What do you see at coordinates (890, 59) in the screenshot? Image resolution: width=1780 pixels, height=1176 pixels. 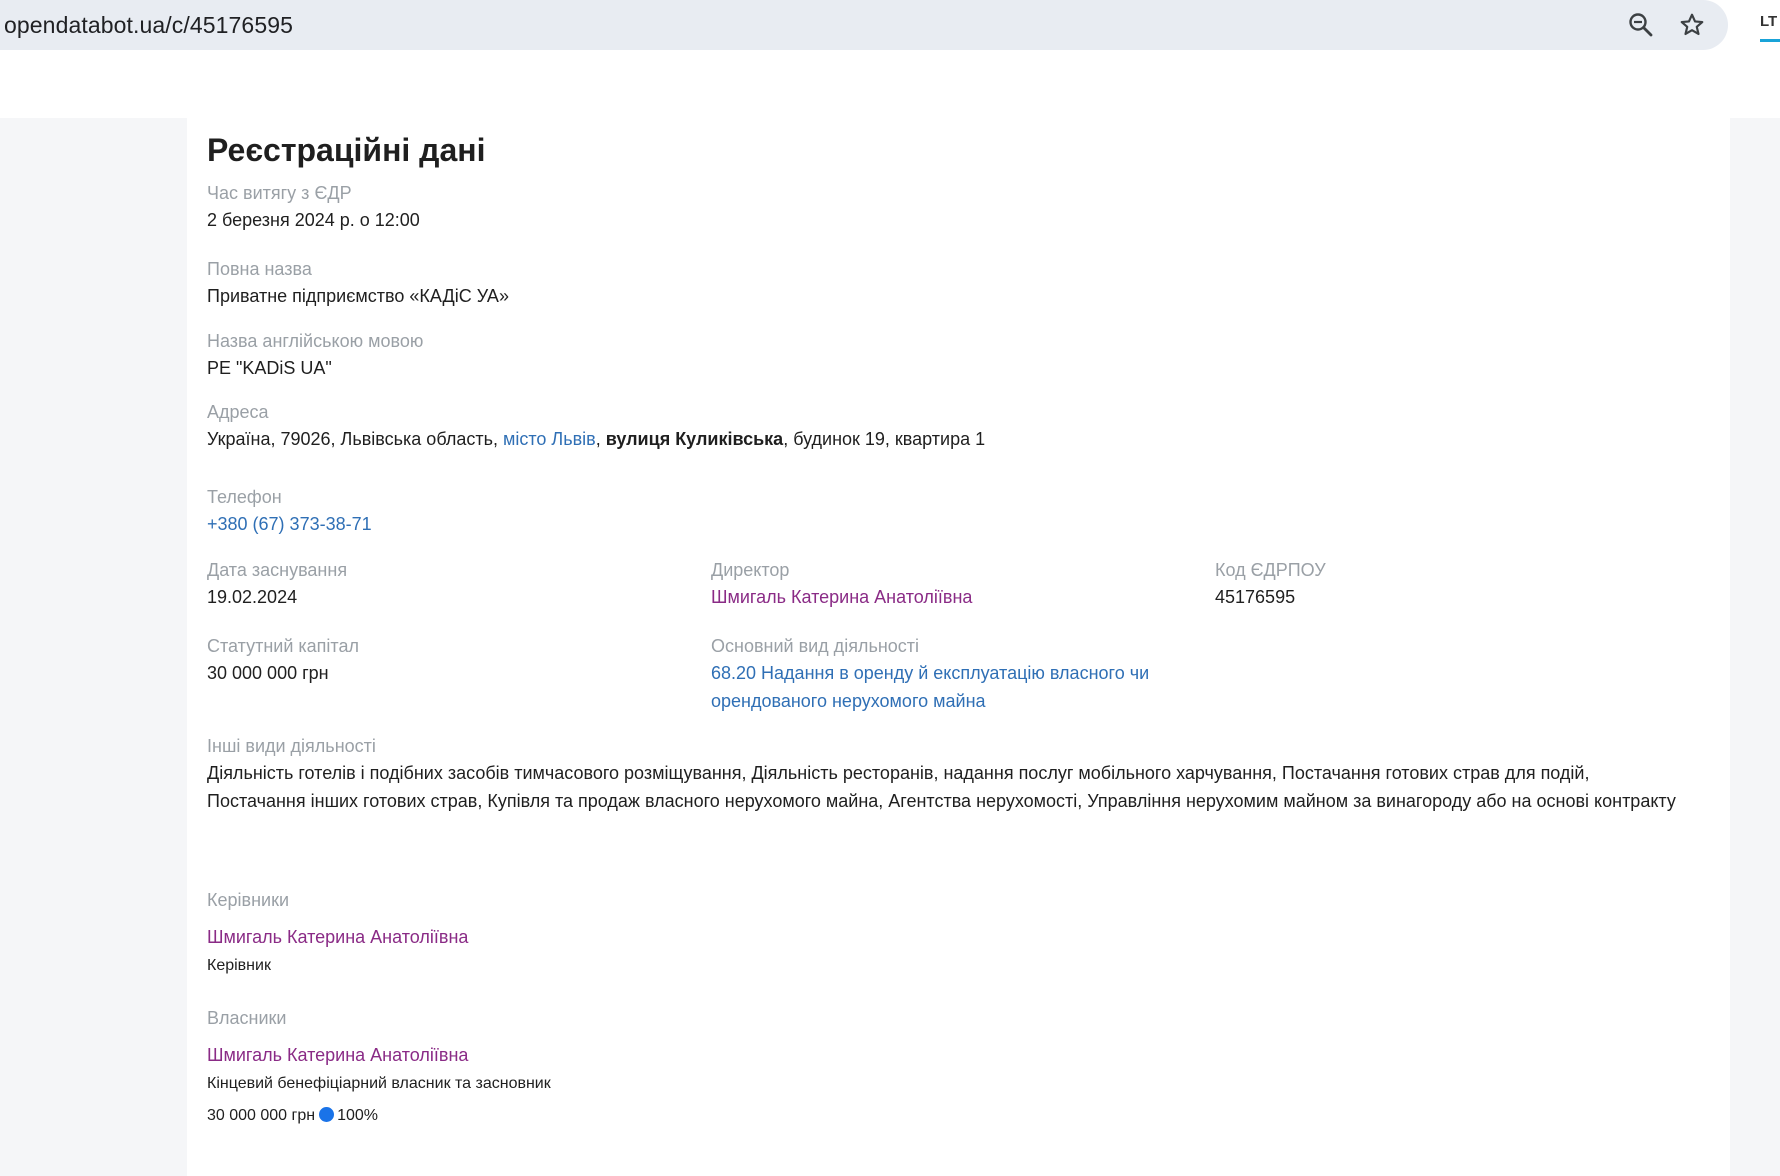 I see `browser-toolbar: opendatabot.ua/c/45176595 LT` at bounding box center [890, 59].